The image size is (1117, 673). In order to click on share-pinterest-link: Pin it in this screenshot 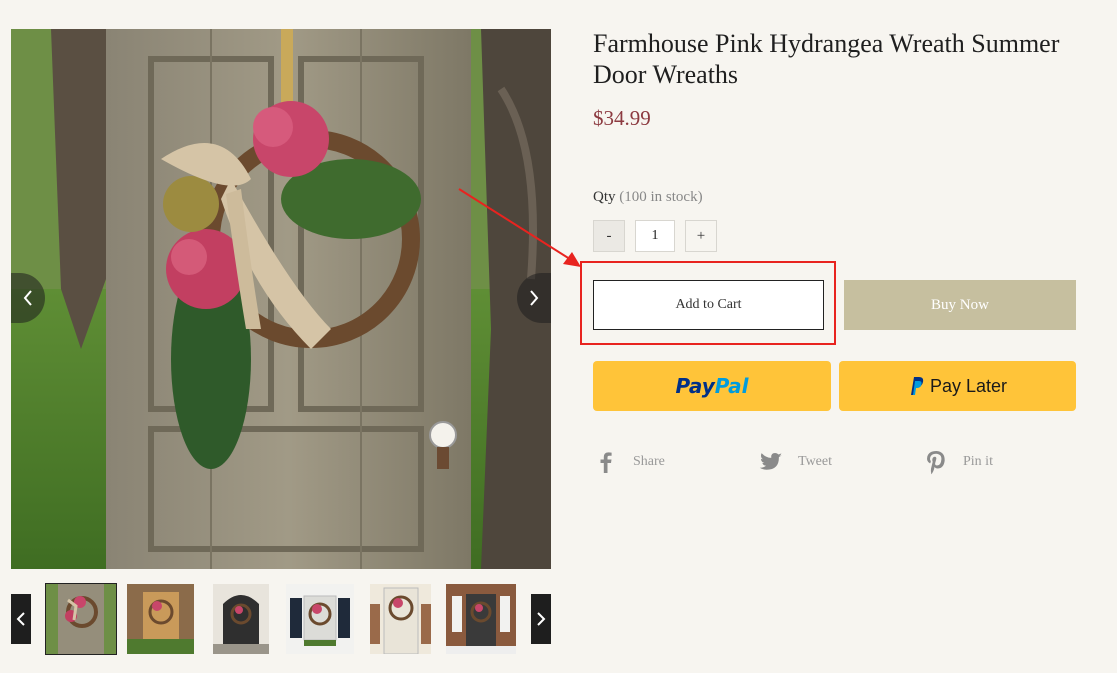, I will do `click(958, 462)`.